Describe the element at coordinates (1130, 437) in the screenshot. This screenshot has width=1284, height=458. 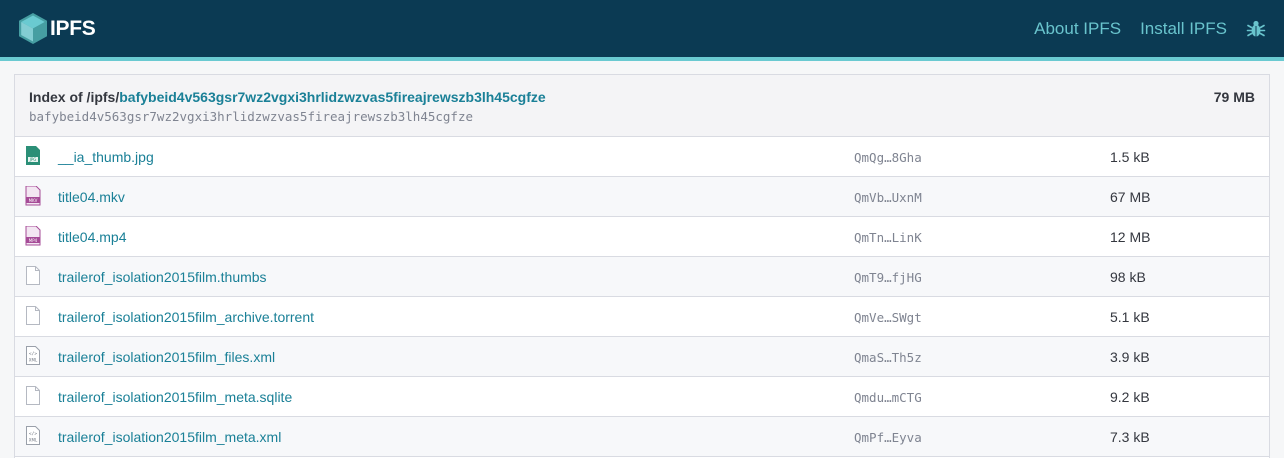
I see `file-size: 7.3 kB` at that location.